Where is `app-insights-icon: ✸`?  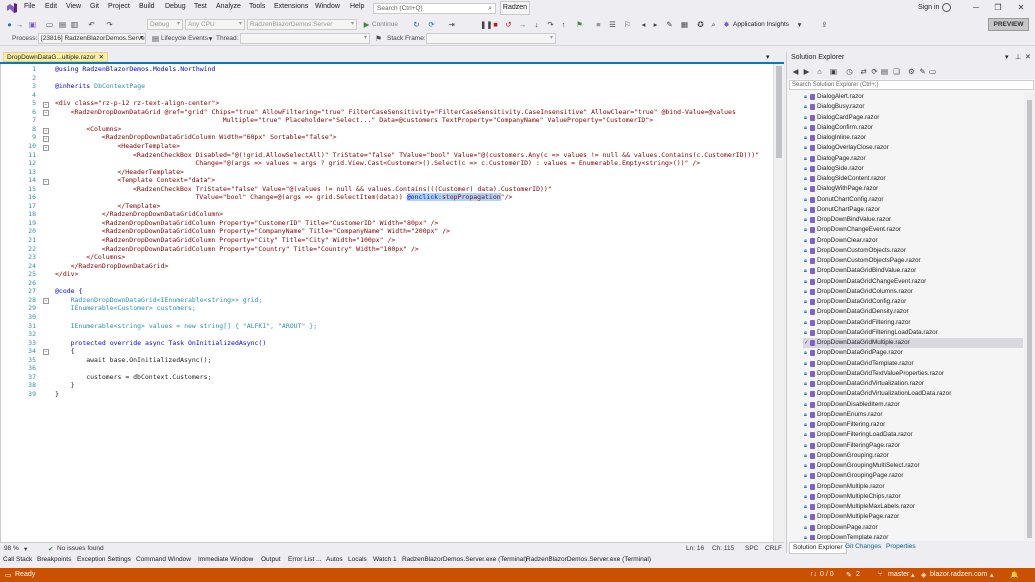 app-insights-icon: ✸ is located at coordinates (726, 24).